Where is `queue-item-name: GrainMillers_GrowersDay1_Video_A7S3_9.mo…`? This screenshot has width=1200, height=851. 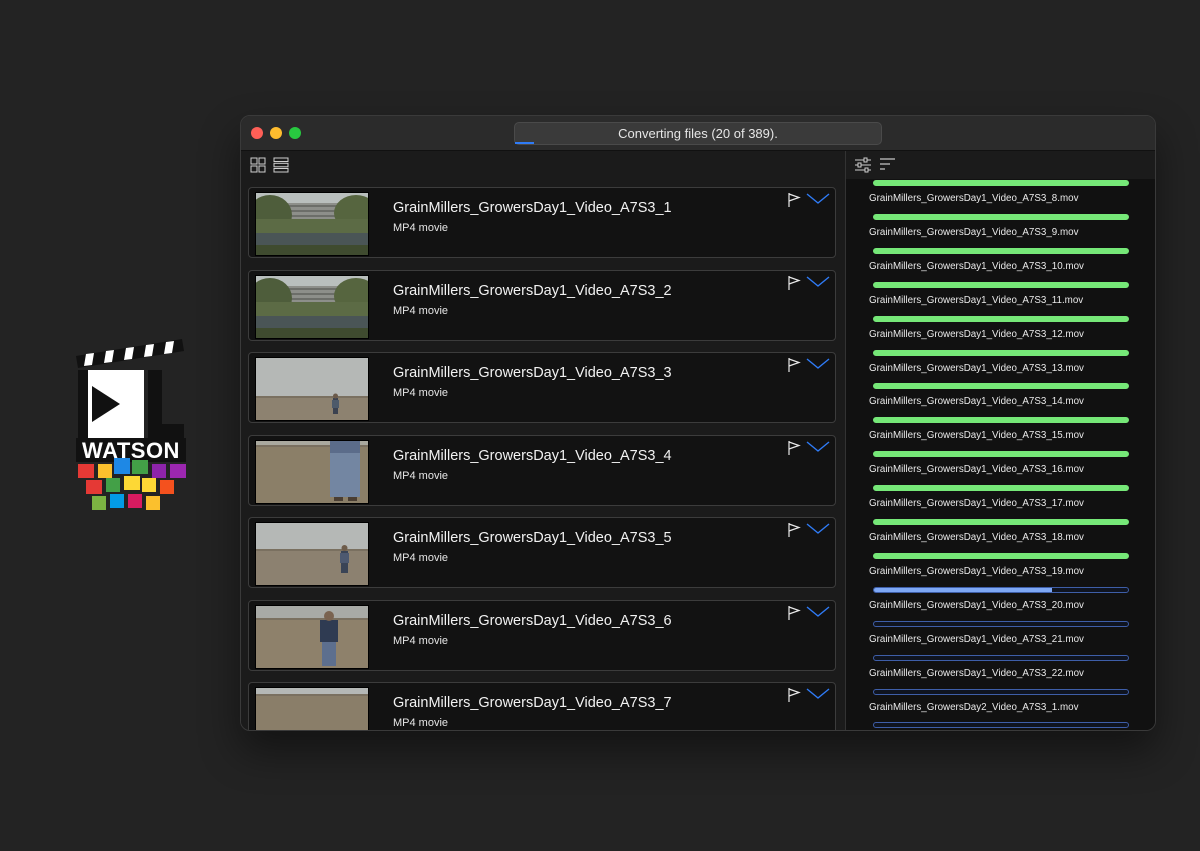 queue-item-name: GrainMillers_GrowersDay1_Video_A7S3_9.mo… is located at coordinates (974, 232).